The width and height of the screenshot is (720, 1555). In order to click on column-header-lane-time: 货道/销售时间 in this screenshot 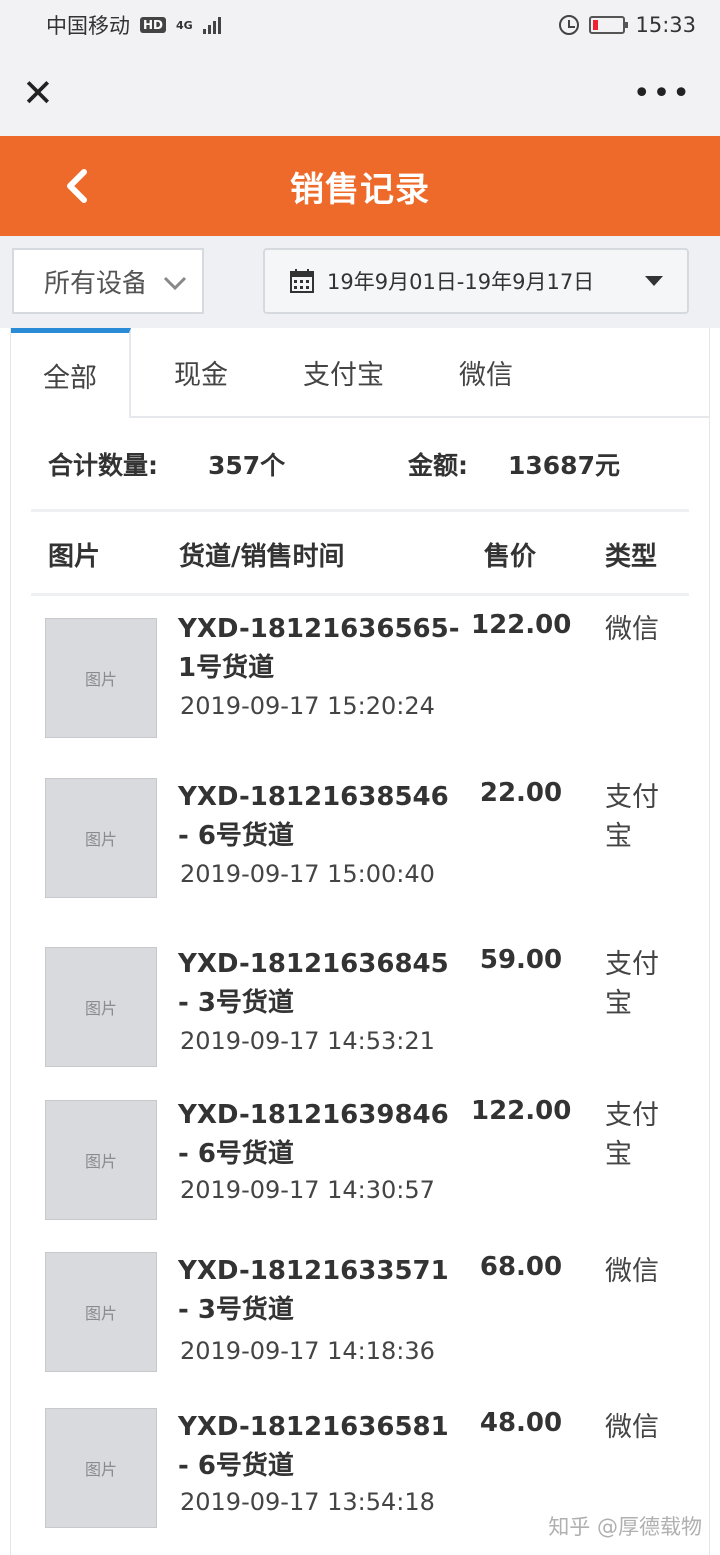, I will do `click(262, 557)`.